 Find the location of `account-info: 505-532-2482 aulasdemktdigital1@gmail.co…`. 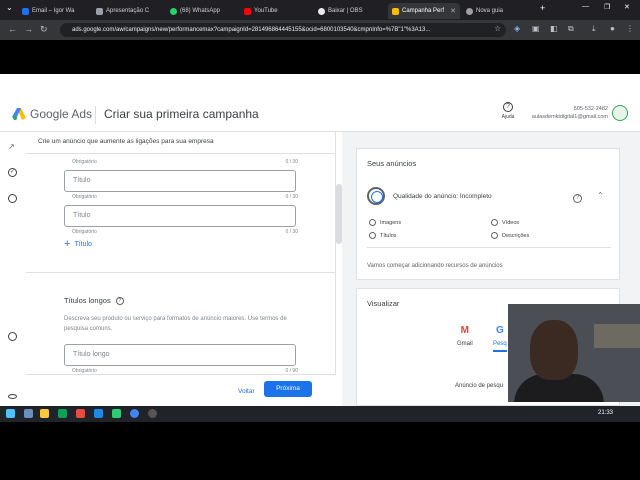

account-info: 505-532-2482 aulasdemktdigital1@gmail.co… is located at coordinates (564, 113).